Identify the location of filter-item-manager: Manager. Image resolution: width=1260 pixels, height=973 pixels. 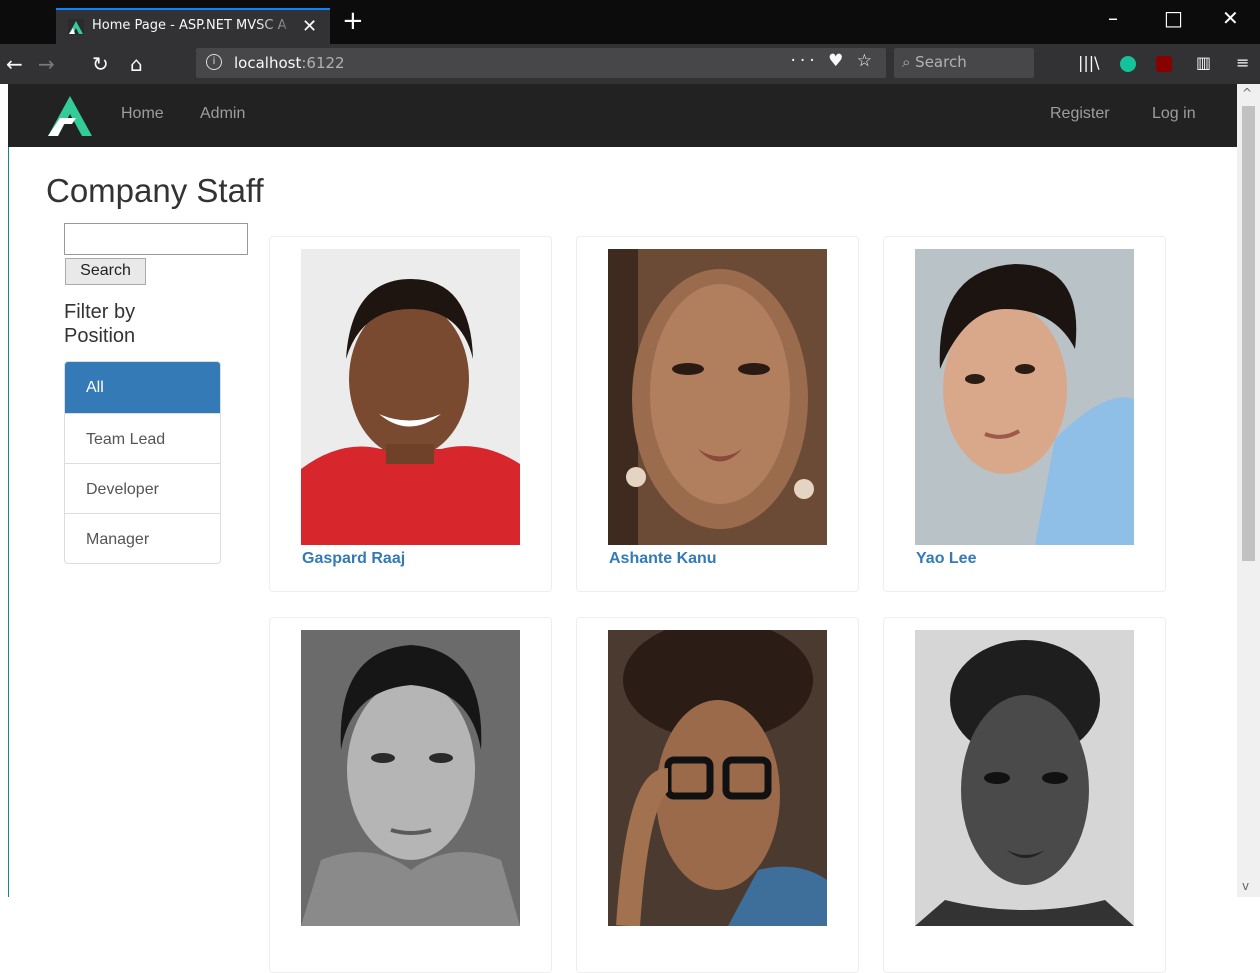
(142, 538).